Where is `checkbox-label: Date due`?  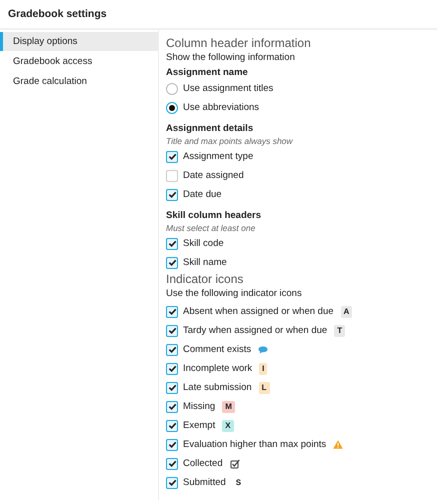
checkbox-label: Date due is located at coordinates (202, 194).